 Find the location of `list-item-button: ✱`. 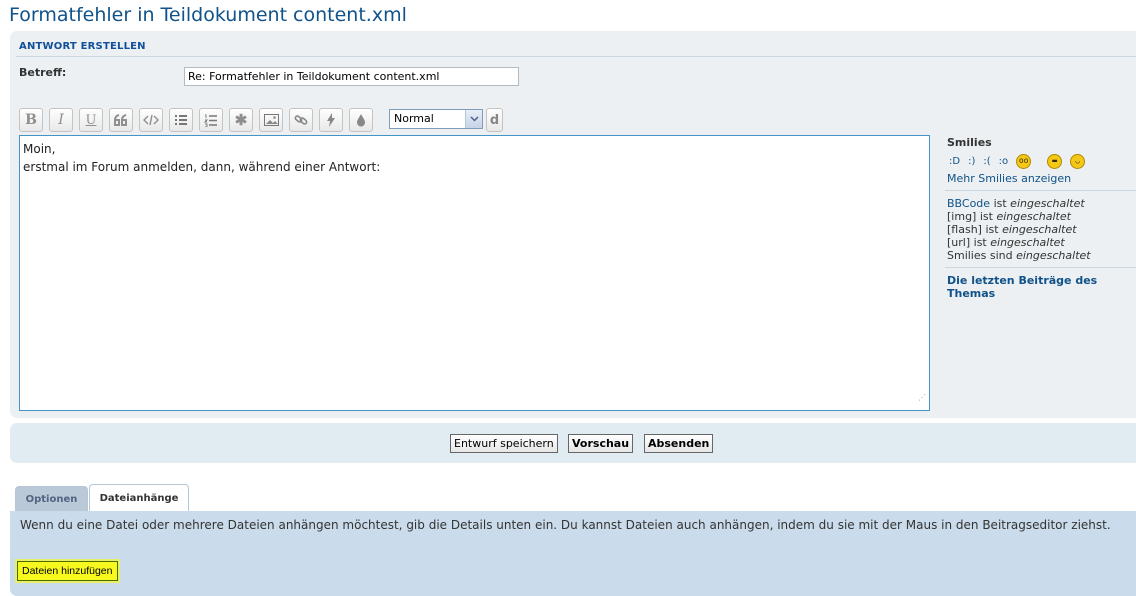

list-item-button: ✱ is located at coordinates (241, 120).